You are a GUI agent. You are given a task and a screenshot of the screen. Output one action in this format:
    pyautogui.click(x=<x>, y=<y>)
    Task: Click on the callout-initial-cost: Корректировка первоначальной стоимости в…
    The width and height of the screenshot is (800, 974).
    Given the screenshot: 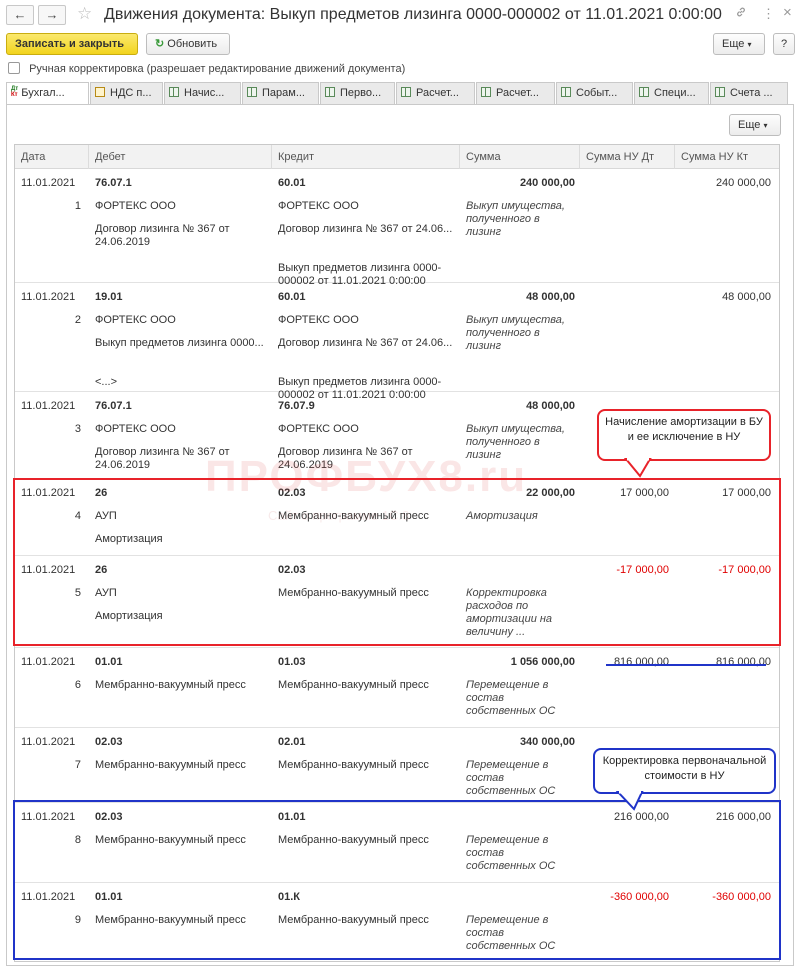 What is the action you would take?
    pyautogui.click(x=684, y=771)
    